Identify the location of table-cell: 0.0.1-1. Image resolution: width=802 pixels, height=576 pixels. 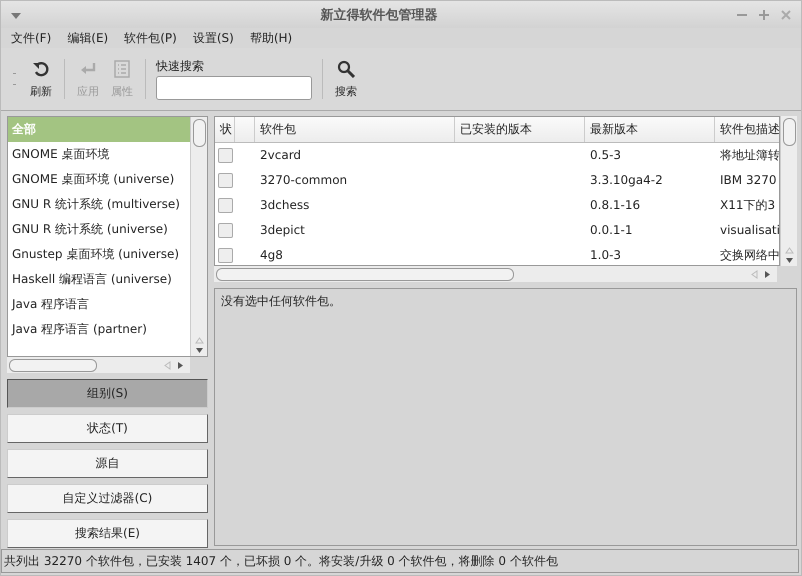
(611, 230).